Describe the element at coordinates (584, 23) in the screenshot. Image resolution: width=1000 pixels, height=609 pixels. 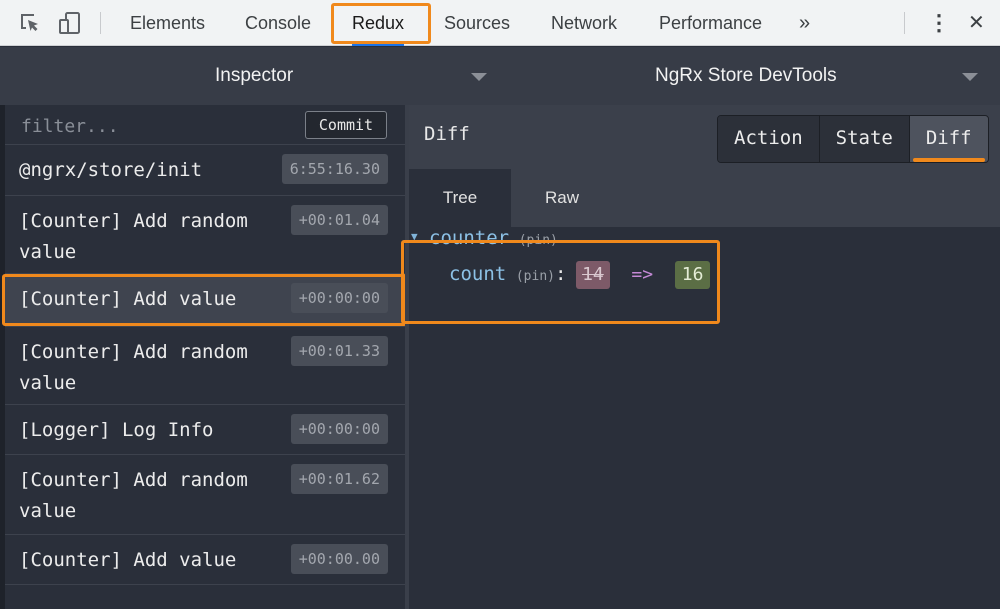
I see `tab-network: Network` at that location.